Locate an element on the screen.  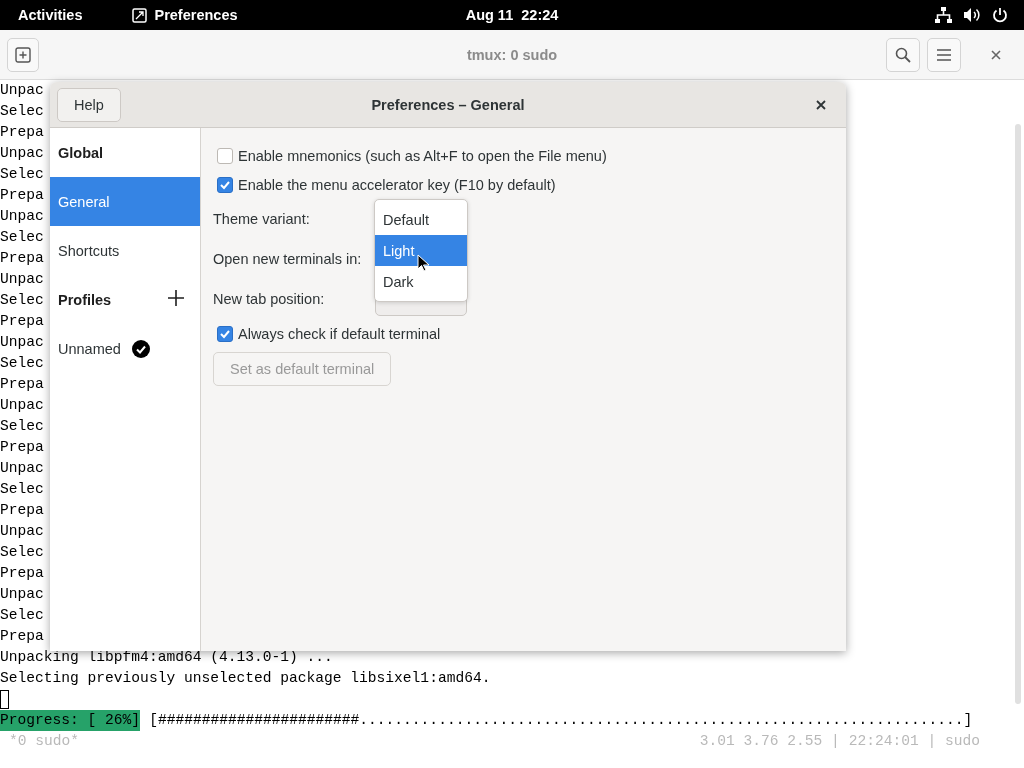
volume-icon is located at coordinates (972, 15).